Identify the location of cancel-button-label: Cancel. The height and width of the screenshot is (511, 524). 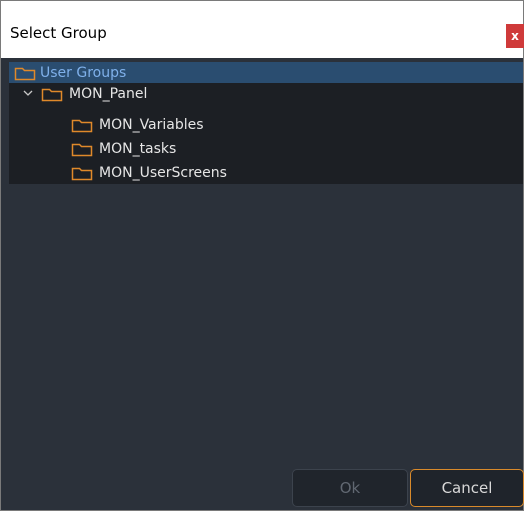
(467, 488).